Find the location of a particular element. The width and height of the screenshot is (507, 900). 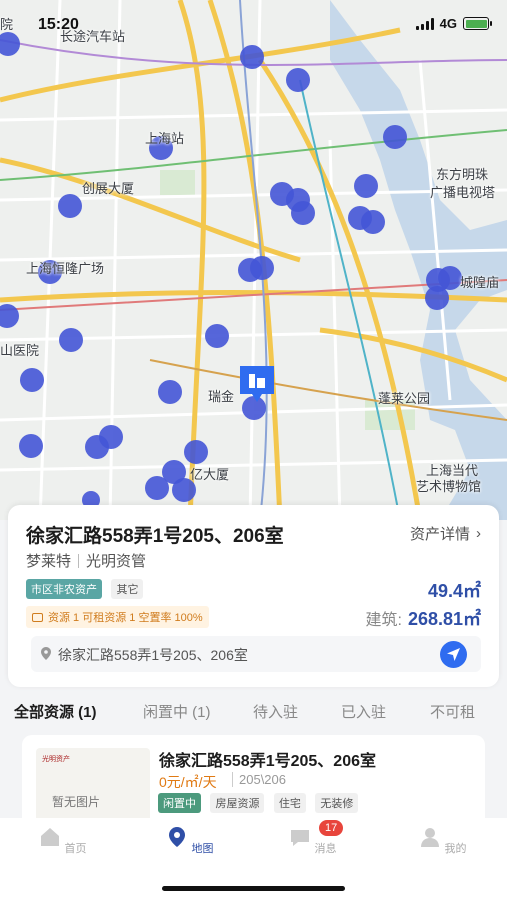

address-bar: 徐家汇路558弄1号205、206室 is located at coordinates (256, 654).